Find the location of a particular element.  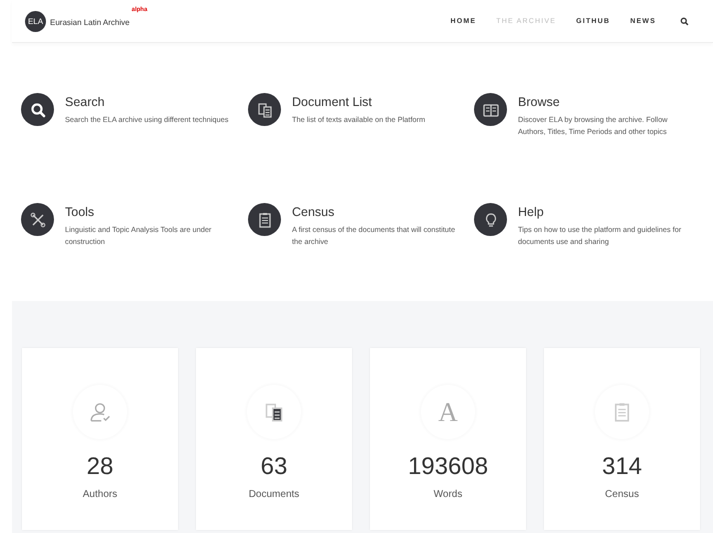

documents-icon is located at coordinates (264, 109).